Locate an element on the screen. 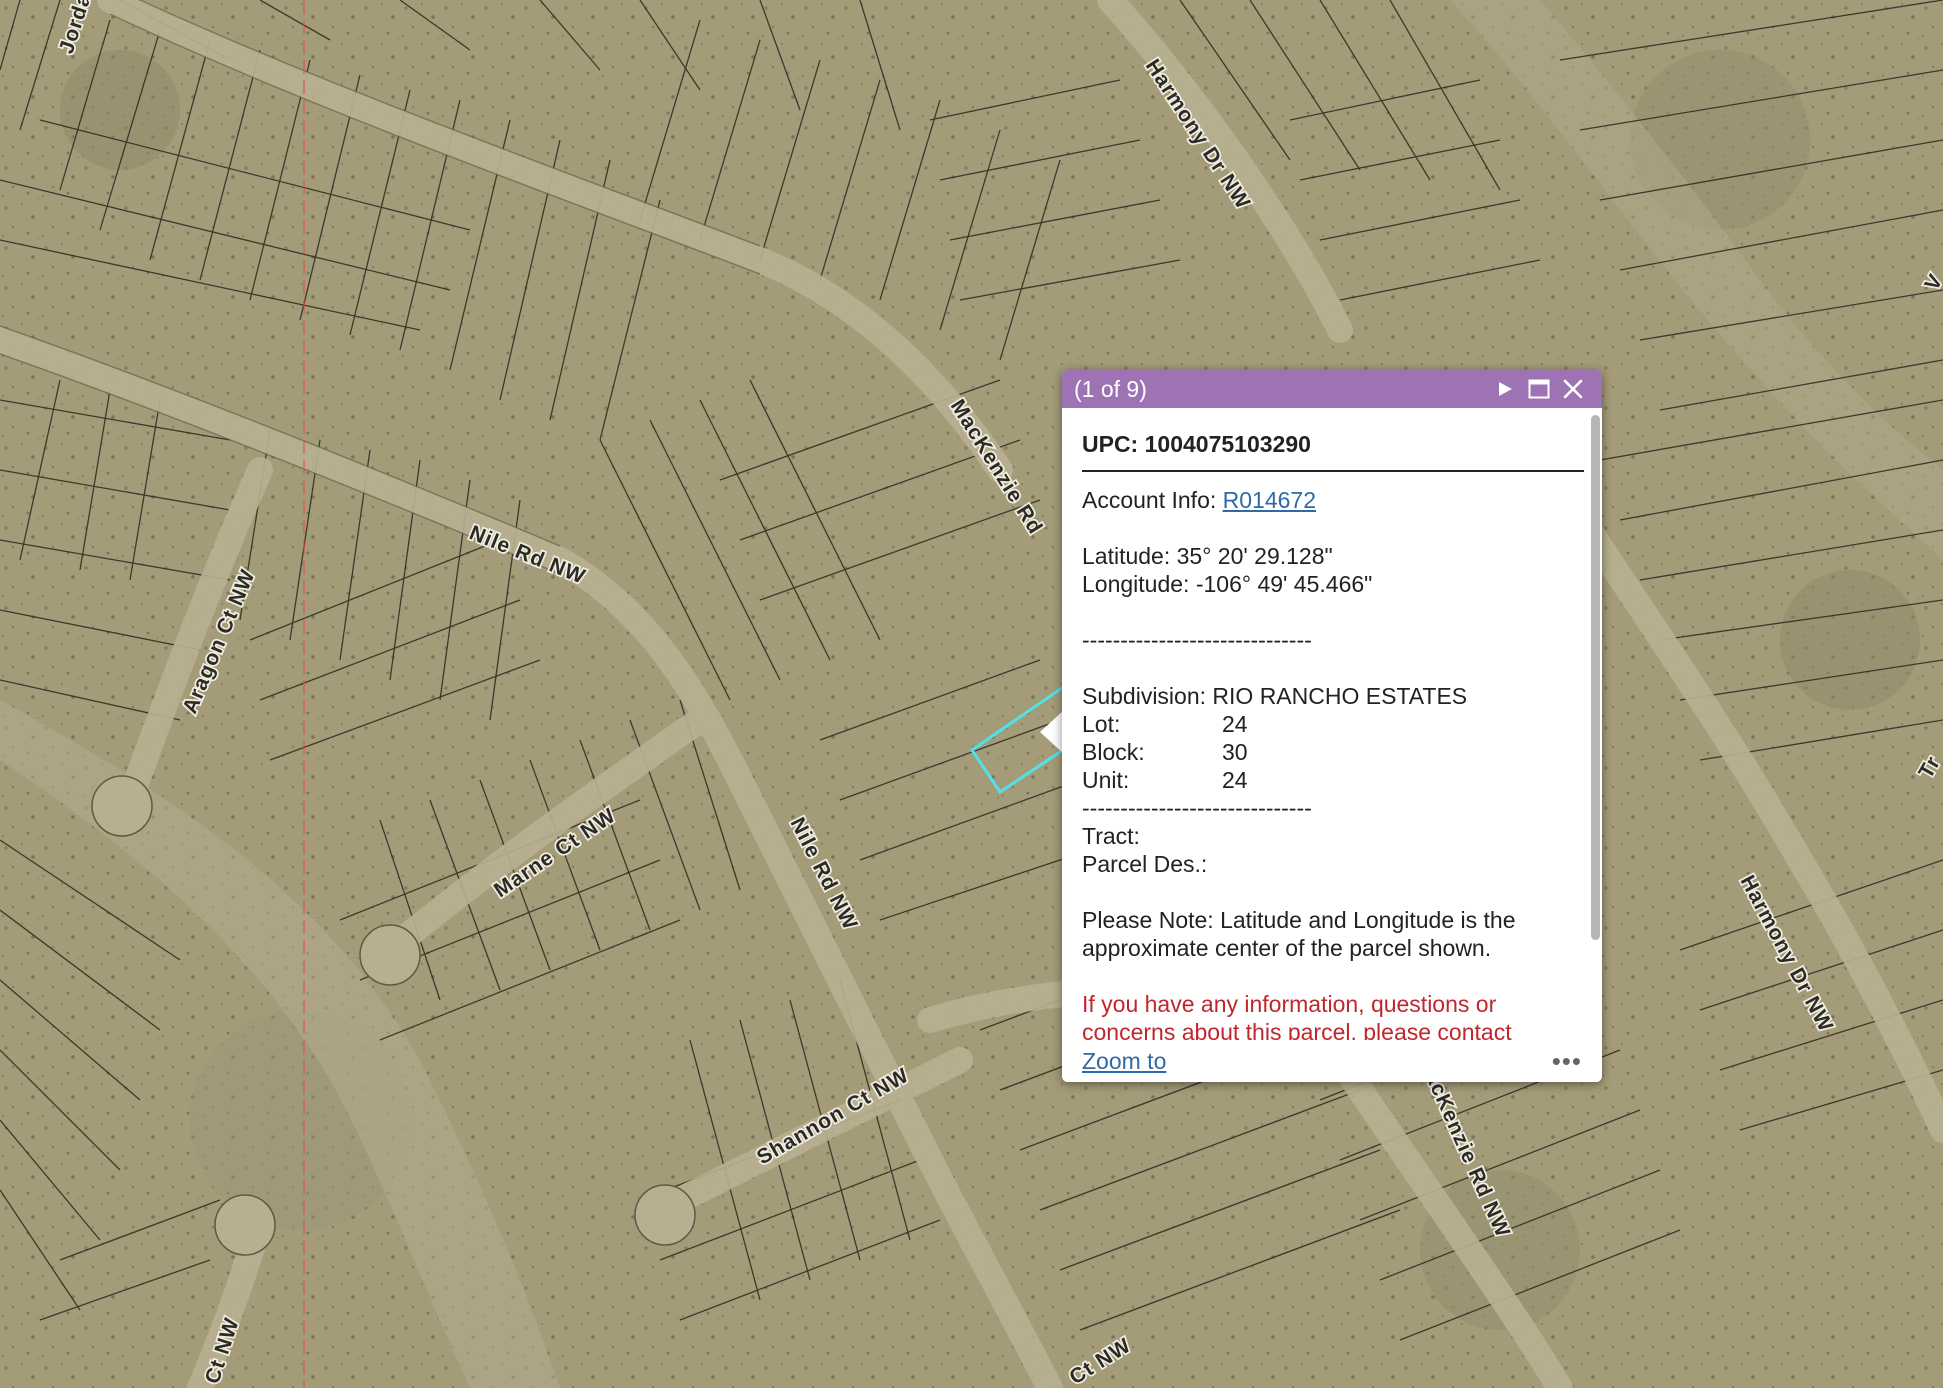  close-icon is located at coordinates (1573, 389).